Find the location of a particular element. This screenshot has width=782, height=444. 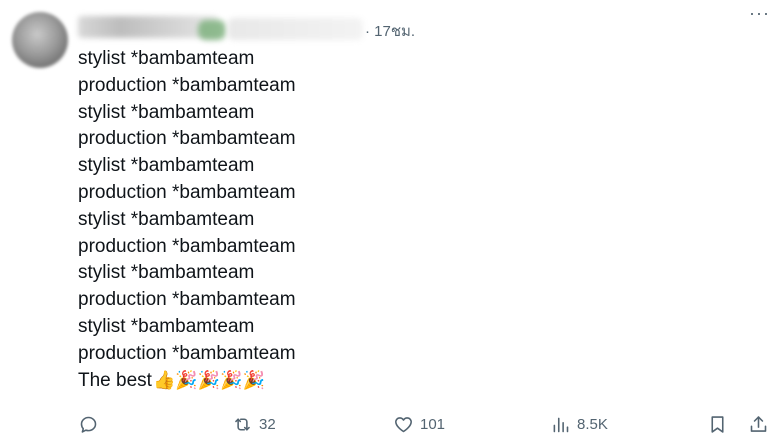

views-button: 8.5K is located at coordinates (579, 424).